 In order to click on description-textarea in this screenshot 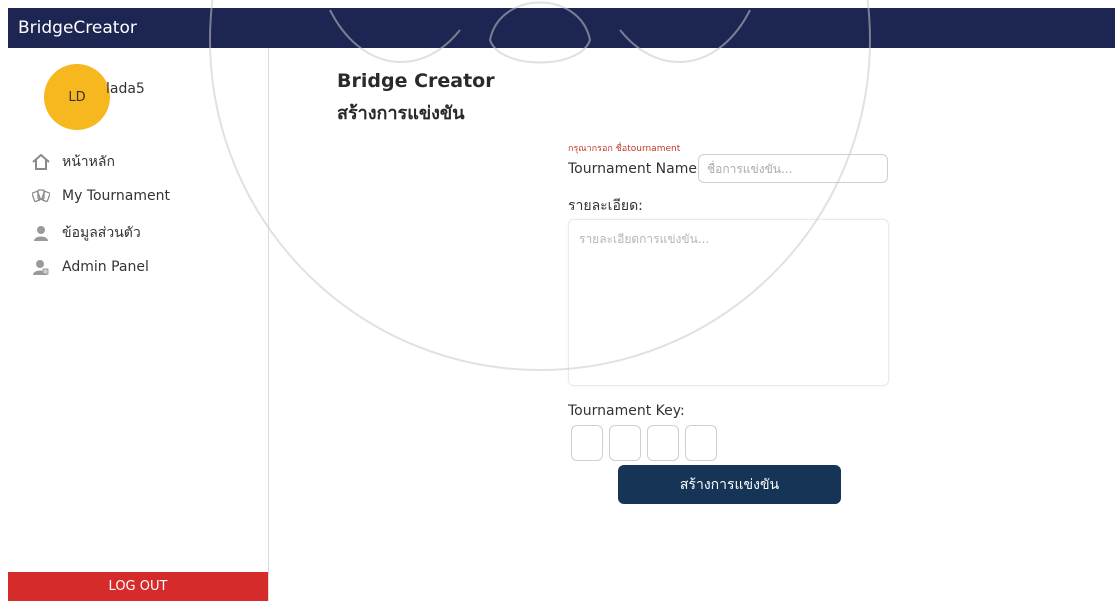, I will do `click(728, 302)`.